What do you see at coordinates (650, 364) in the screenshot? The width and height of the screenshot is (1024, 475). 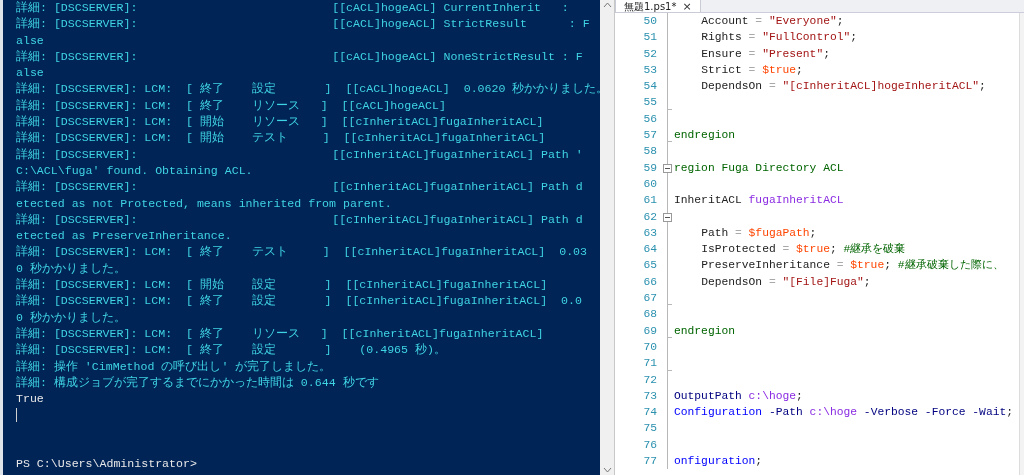 I see `line-number: 71` at bounding box center [650, 364].